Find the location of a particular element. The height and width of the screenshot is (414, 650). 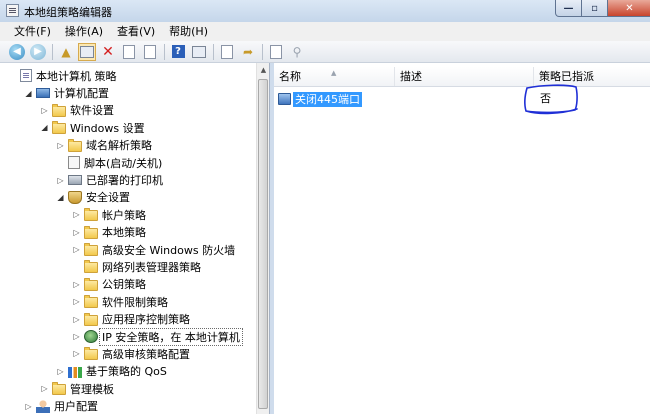

tree-item: 网络列表管理器策略 is located at coordinates (128, 266).